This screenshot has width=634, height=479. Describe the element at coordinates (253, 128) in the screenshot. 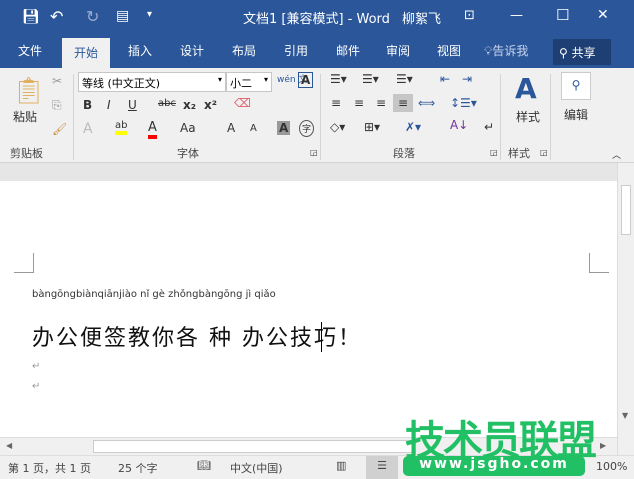

I see `shrink-font-button: A` at that location.